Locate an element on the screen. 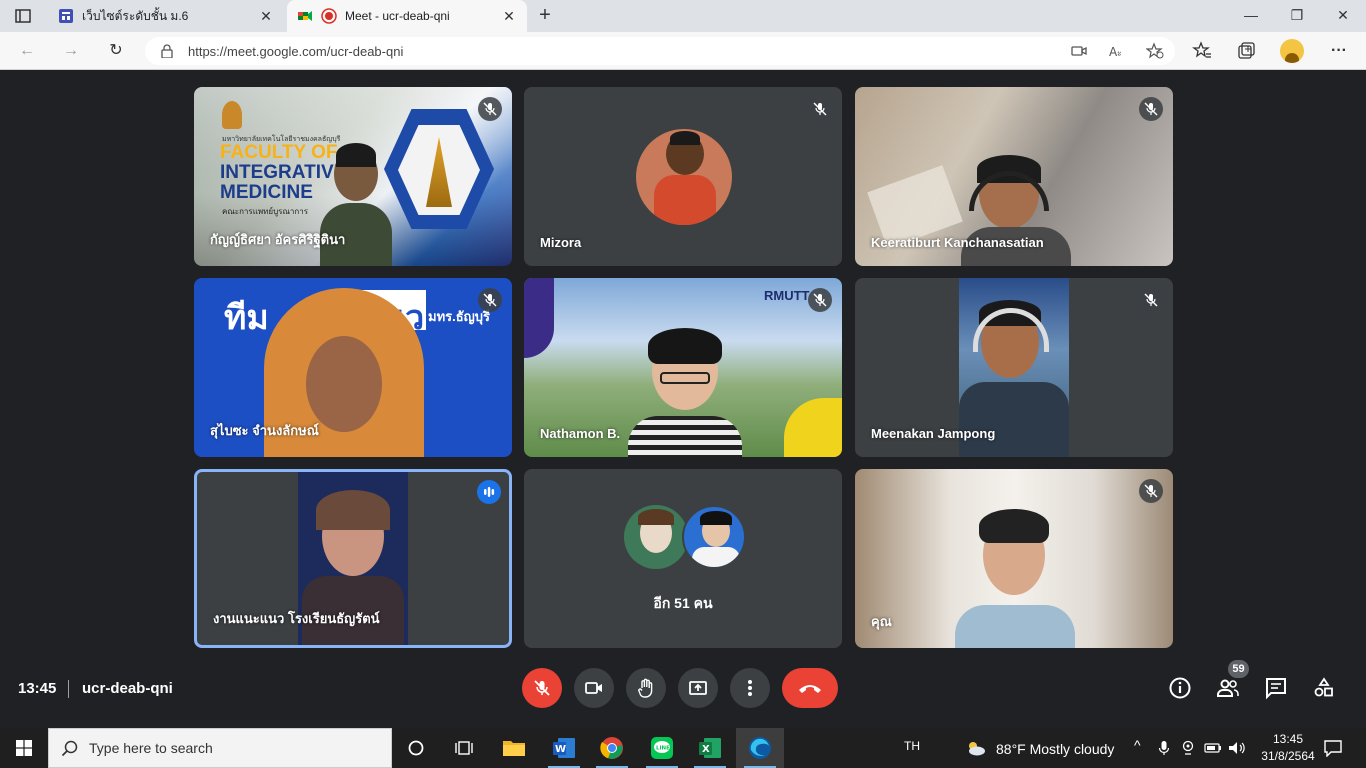 The height and width of the screenshot is (768, 1366). forward-arrow-icon: → is located at coordinates (71, 51).